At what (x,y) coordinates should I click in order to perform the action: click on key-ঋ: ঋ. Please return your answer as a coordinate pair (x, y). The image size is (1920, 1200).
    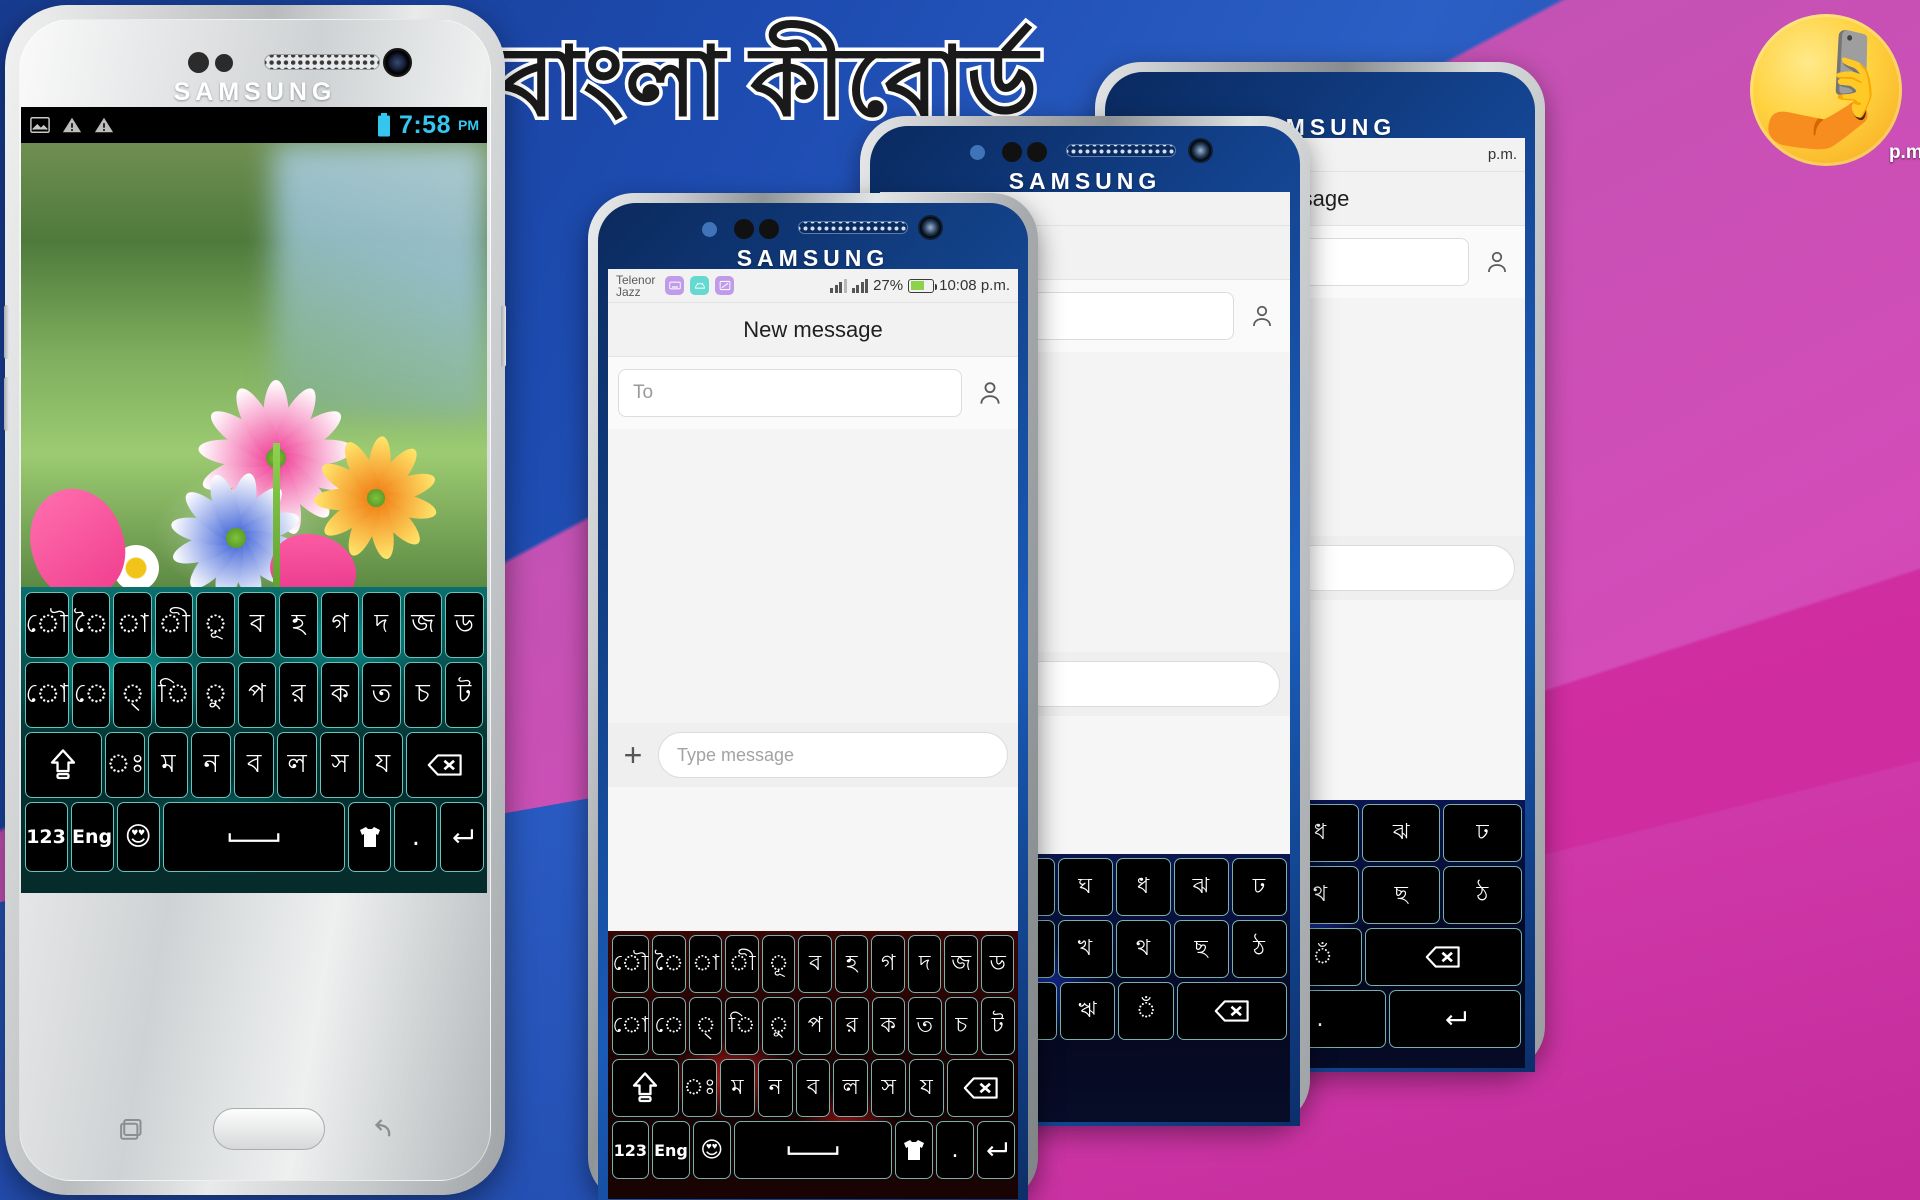
    Looking at the image, I should click on (1087, 1011).